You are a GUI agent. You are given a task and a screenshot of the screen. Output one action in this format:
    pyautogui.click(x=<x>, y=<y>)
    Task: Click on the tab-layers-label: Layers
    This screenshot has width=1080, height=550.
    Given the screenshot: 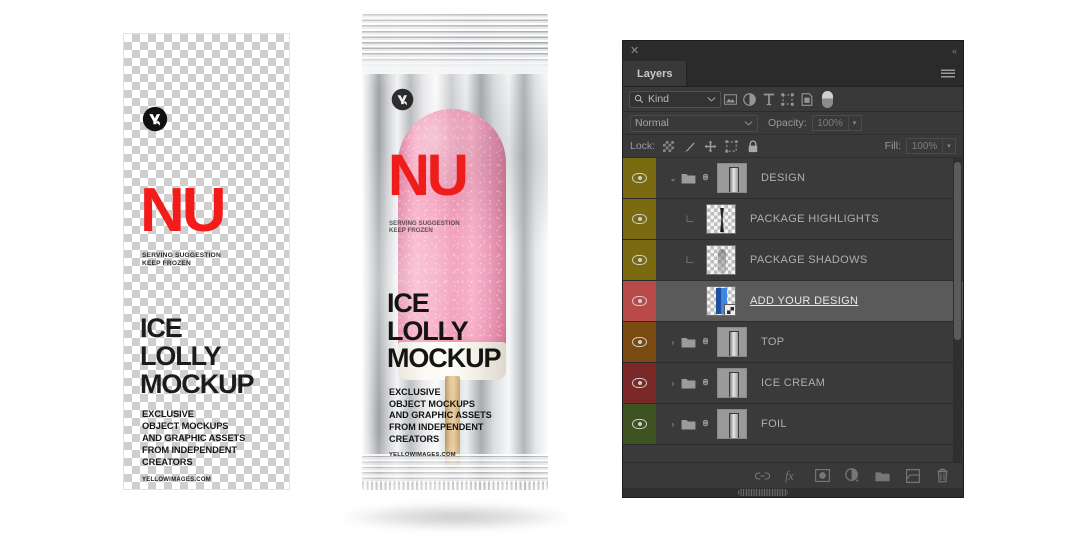 What is the action you would take?
    pyautogui.click(x=655, y=73)
    